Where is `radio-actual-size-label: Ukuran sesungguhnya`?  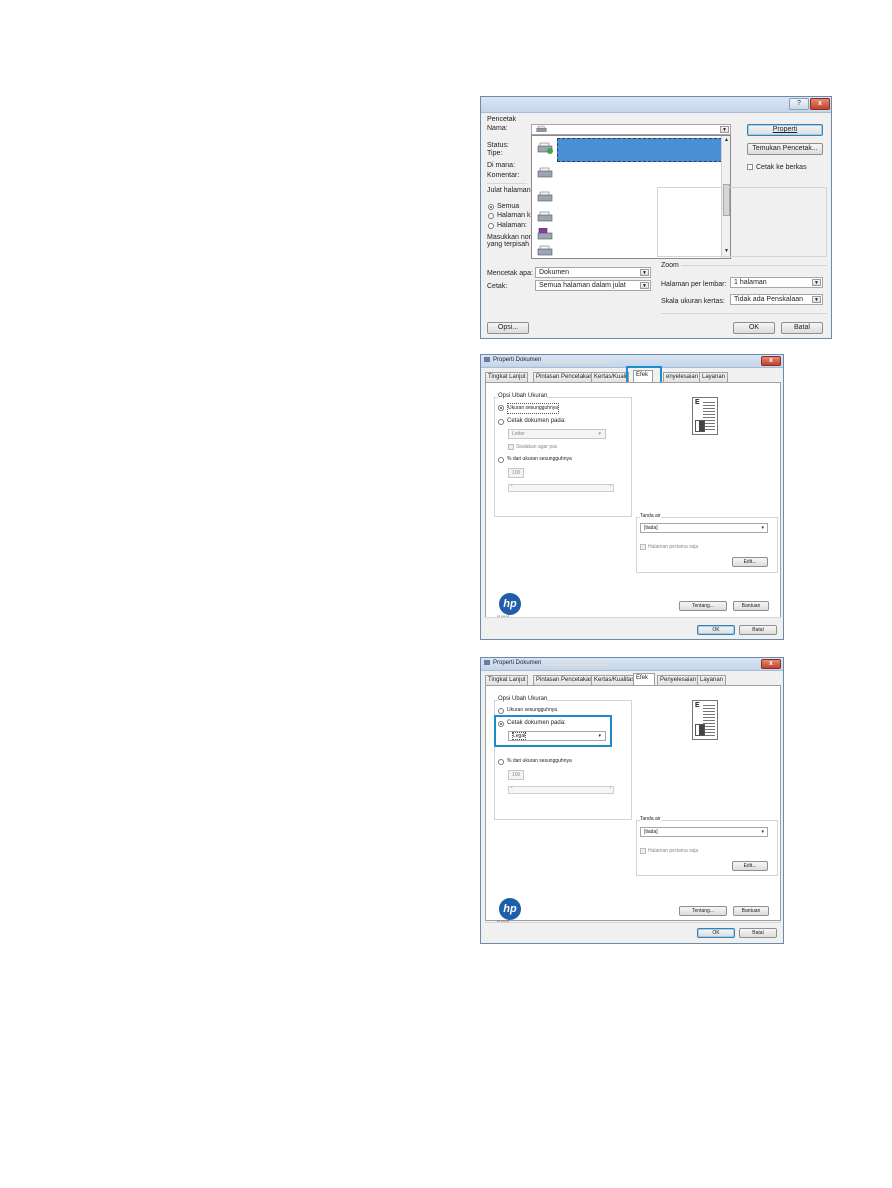
radio-actual-size-label: Ukuran sesungguhnya is located at coordinates (533, 408).